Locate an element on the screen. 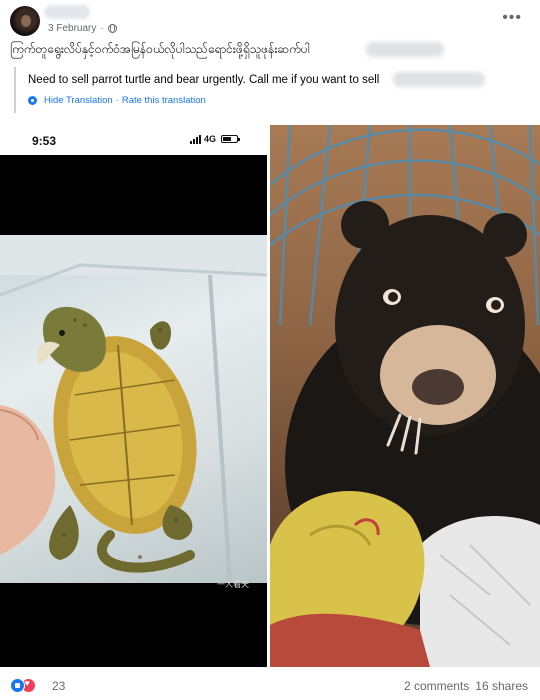 The width and height of the screenshot is (540, 700). translation-links: Hide Translation · Rate this translation is located at coordinates (125, 100).